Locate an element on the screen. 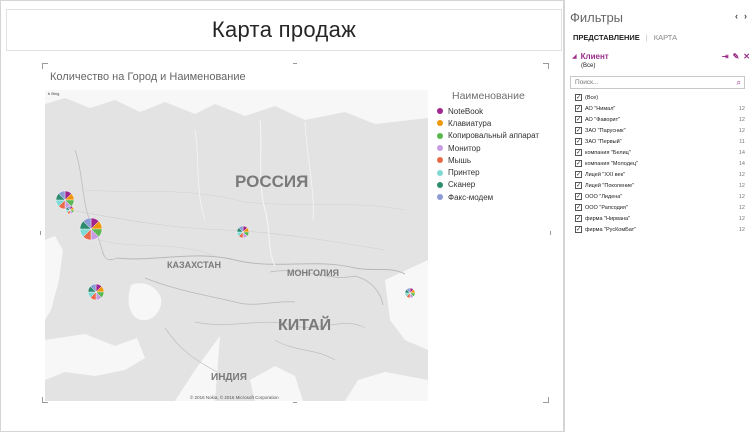 The width and height of the screenshot is (755, 432). filter-value-label: Лицей "XXI век" is located at coordinates (605, 174).